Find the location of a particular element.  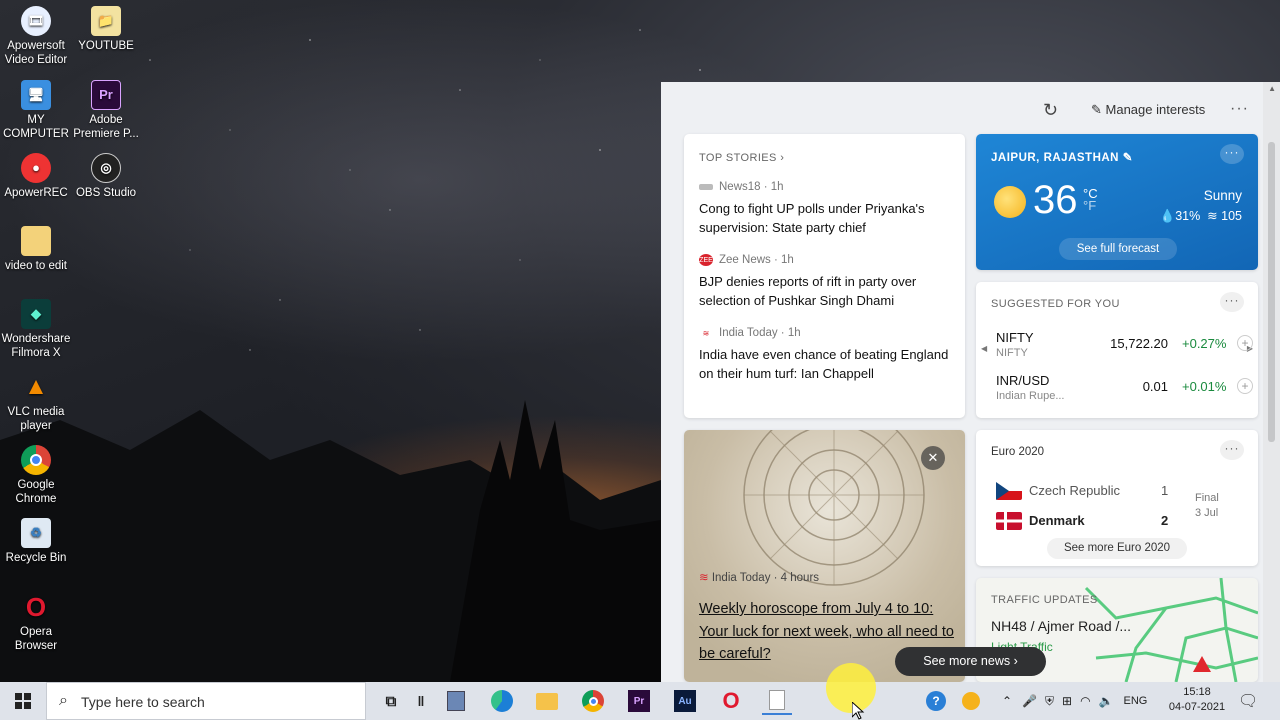

desktop-icon-opera: O Opera Browser is located at coordinates (36, 622).